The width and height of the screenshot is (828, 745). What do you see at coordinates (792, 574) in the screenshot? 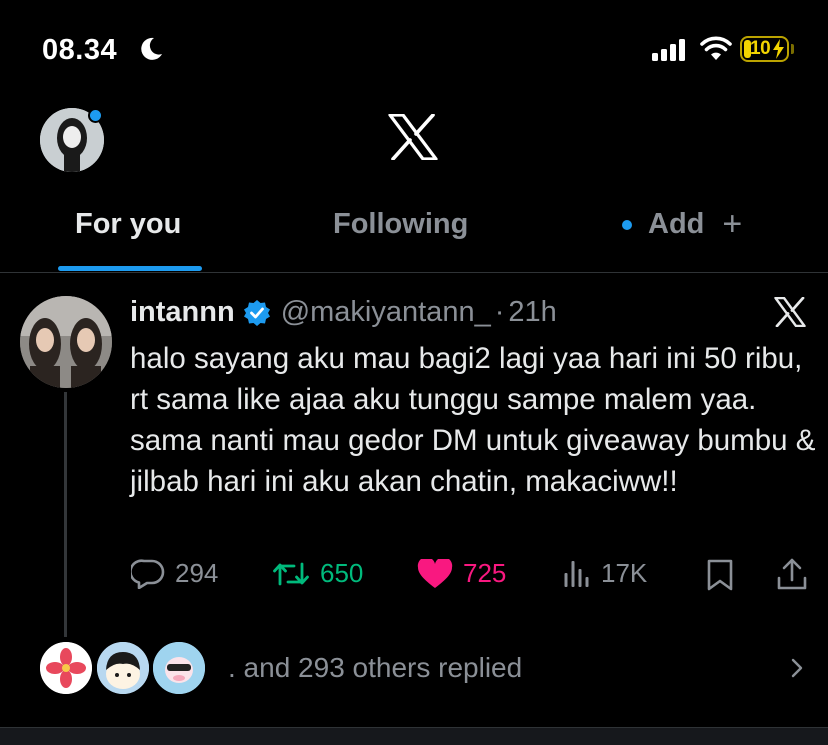
I see `share-icon` at bounding box center [792, 574].